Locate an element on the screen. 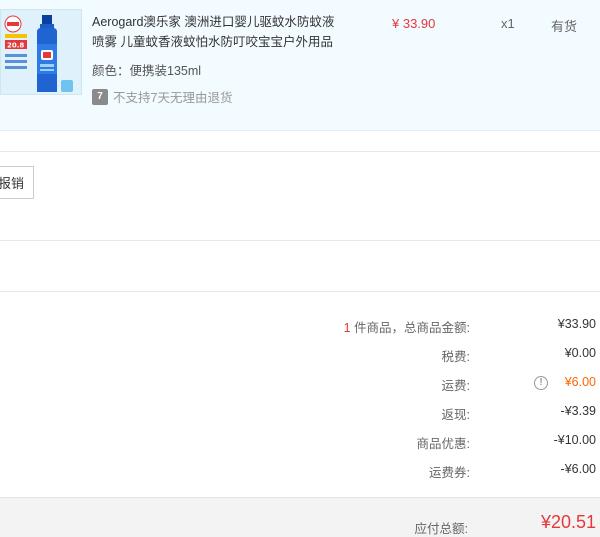  product-price: ¥ 33.90 is located at coordinates (414, 23).